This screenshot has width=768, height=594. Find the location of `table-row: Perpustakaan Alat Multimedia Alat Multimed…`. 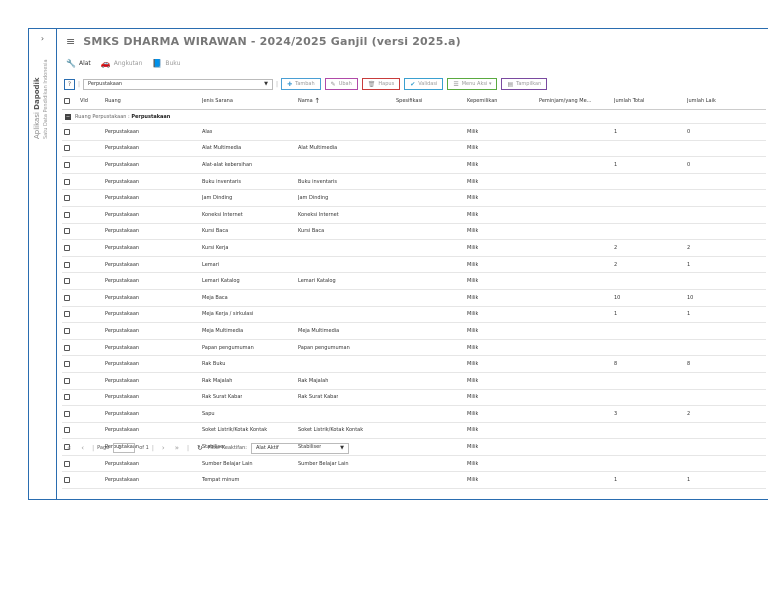

table-row: Perpustakaan Alat Multimedia Alat Multimed… is located at coordinates (414, 149).